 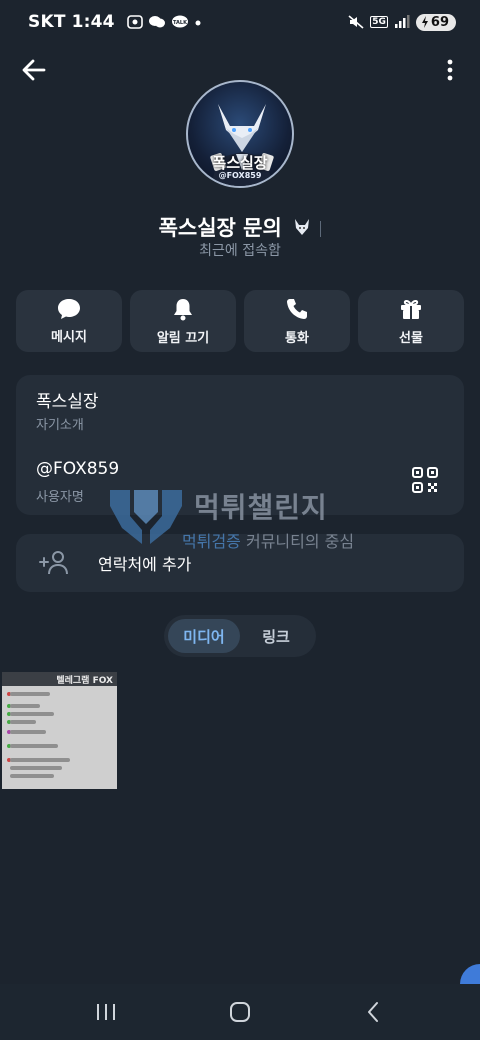 I want to click on mute-icon, so click(x=356, y=22).